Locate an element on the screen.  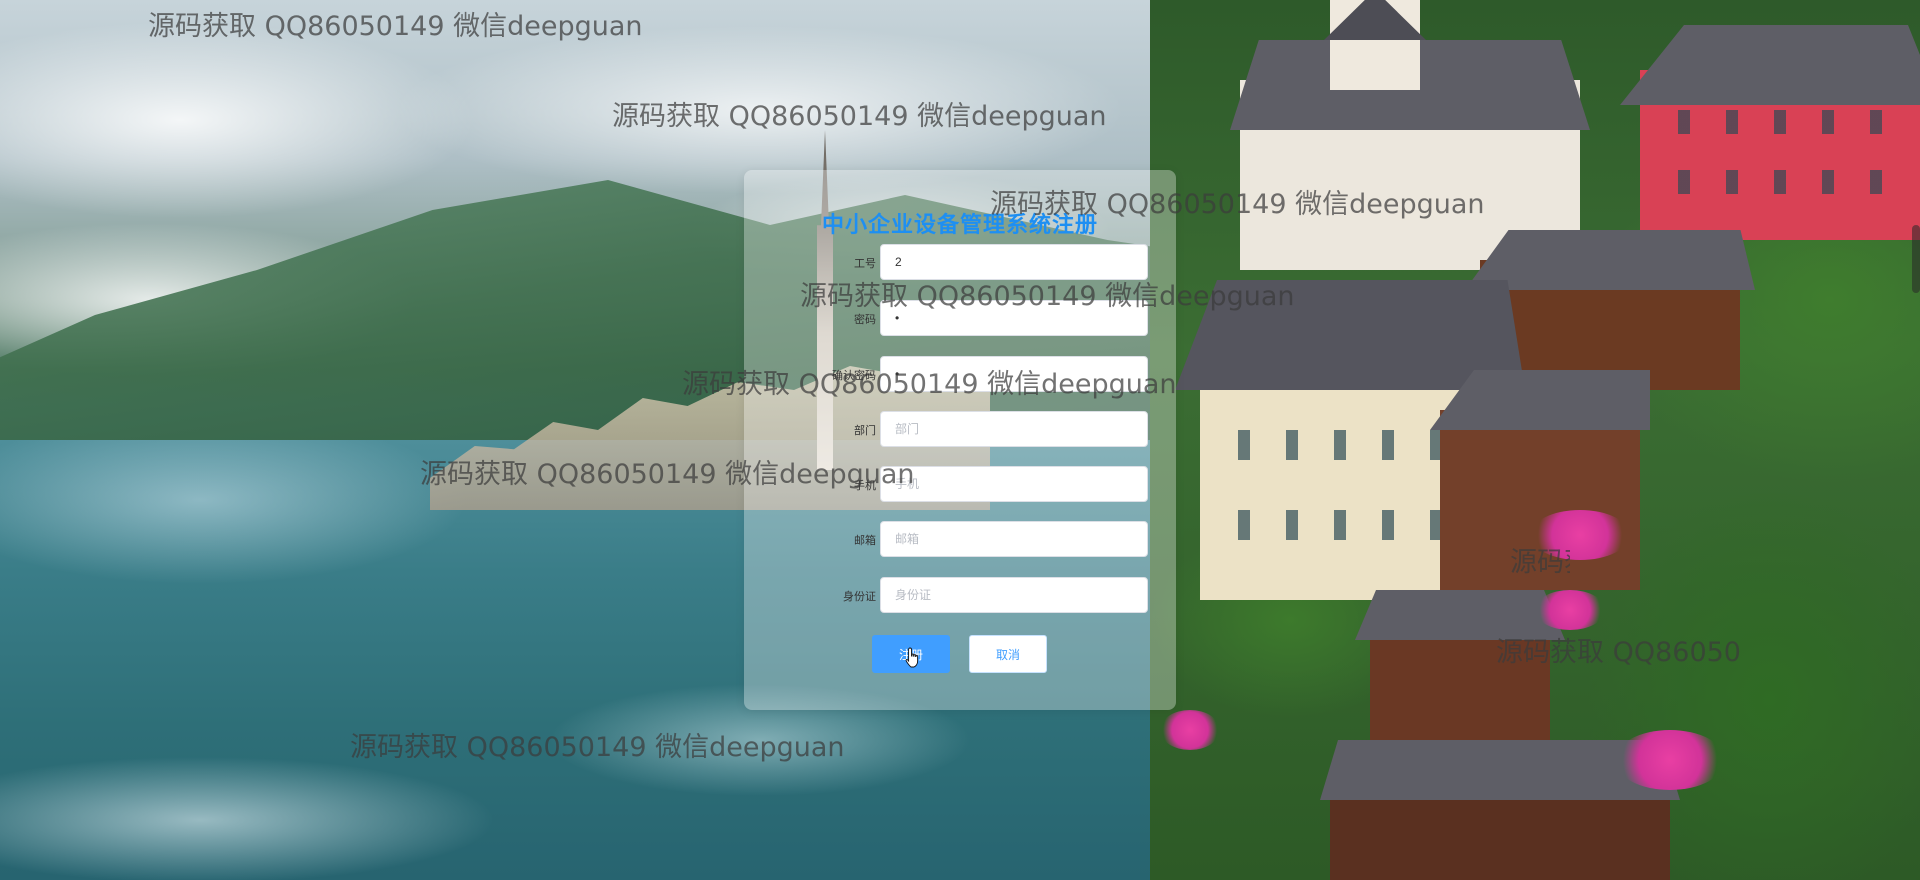
email-label: 邮箱 is located at coordinates (865, 541).